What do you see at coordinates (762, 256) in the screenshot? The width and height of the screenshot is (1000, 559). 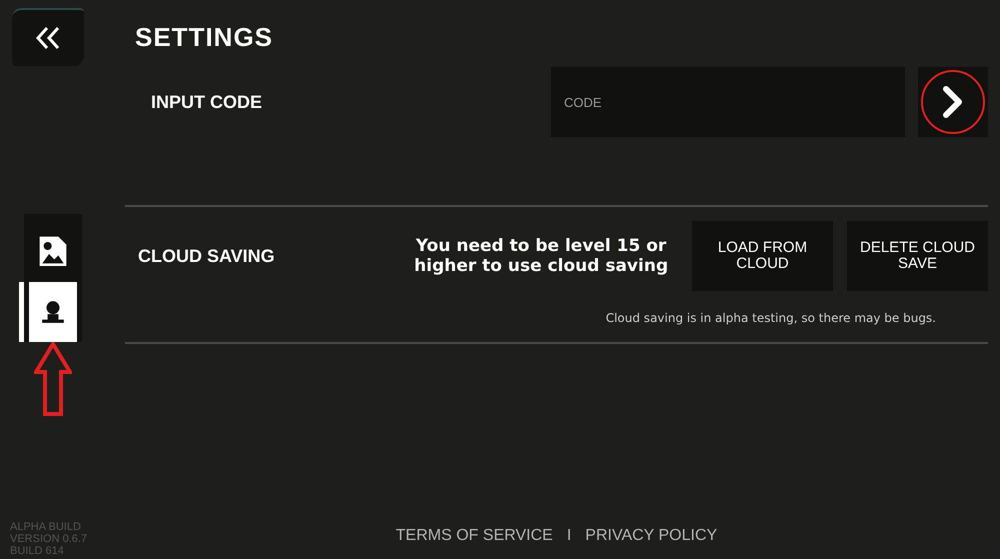 I see `cloud-button: LOAD FROM CLOUD` at bounding box center [762, 256].